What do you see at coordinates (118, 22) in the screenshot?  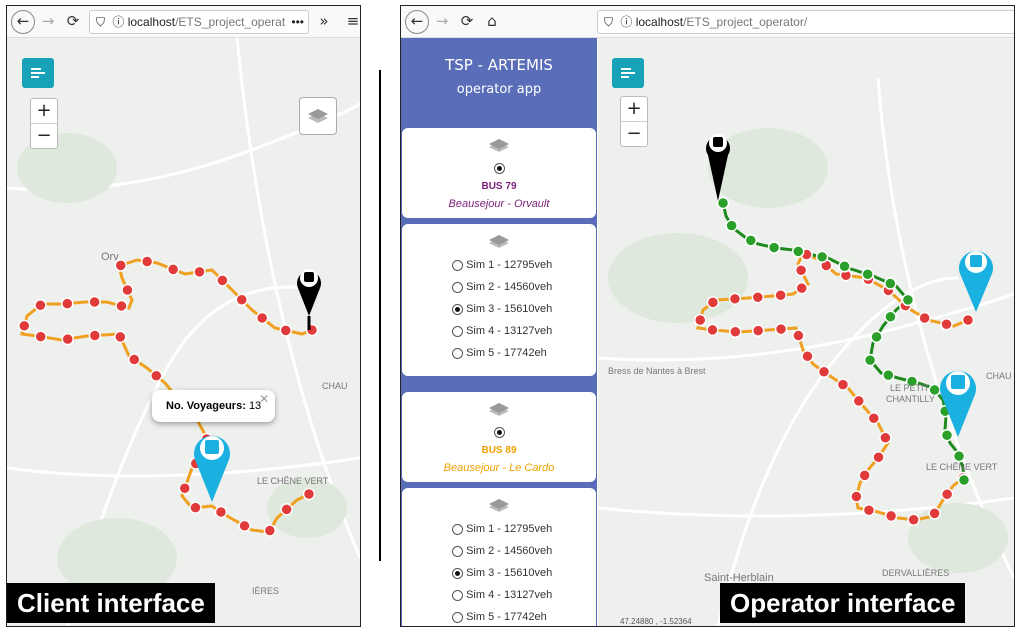 I see `info-icon: ⓘ` at bounding box center [118, 22].